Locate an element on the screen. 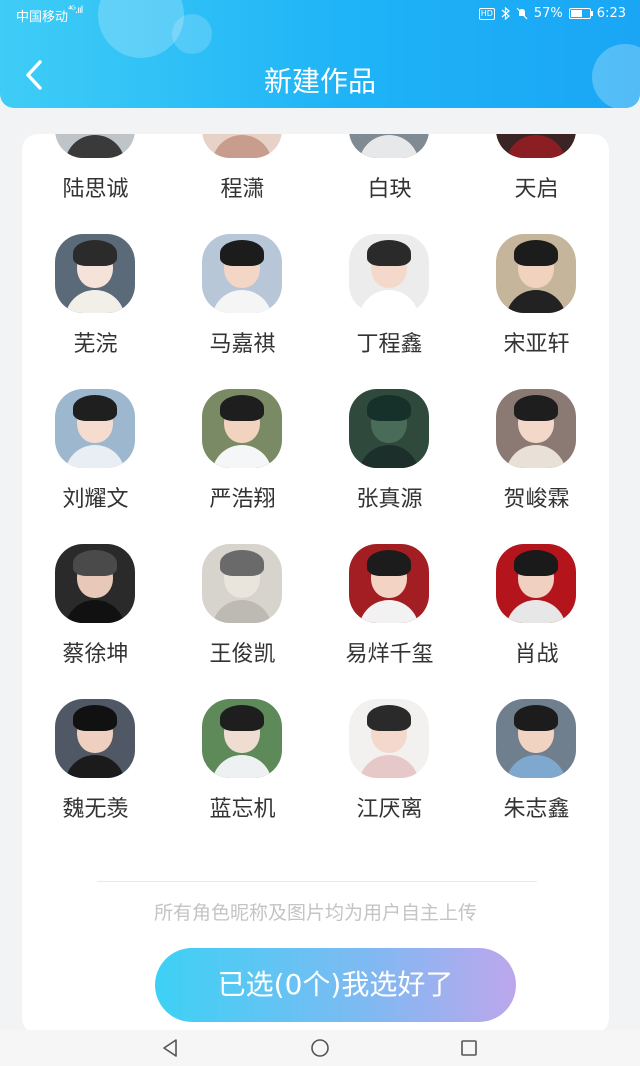  bluetooth-icon is located at coordinates (505, 13).